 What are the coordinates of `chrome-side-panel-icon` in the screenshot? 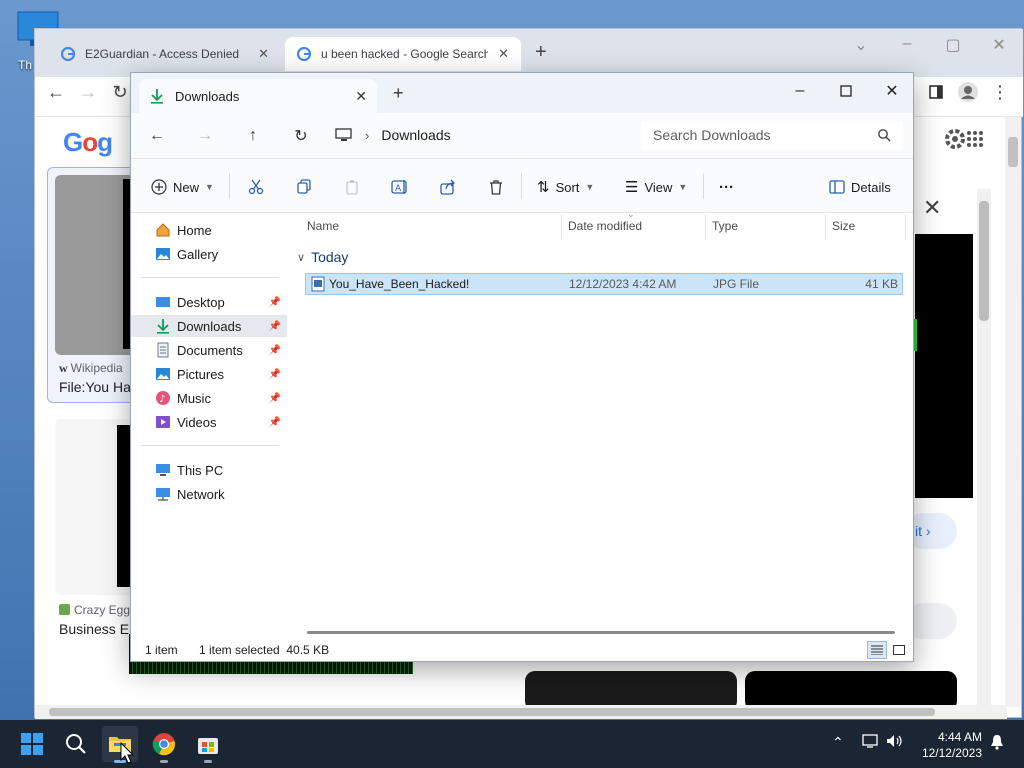 It's located at (936, 92).